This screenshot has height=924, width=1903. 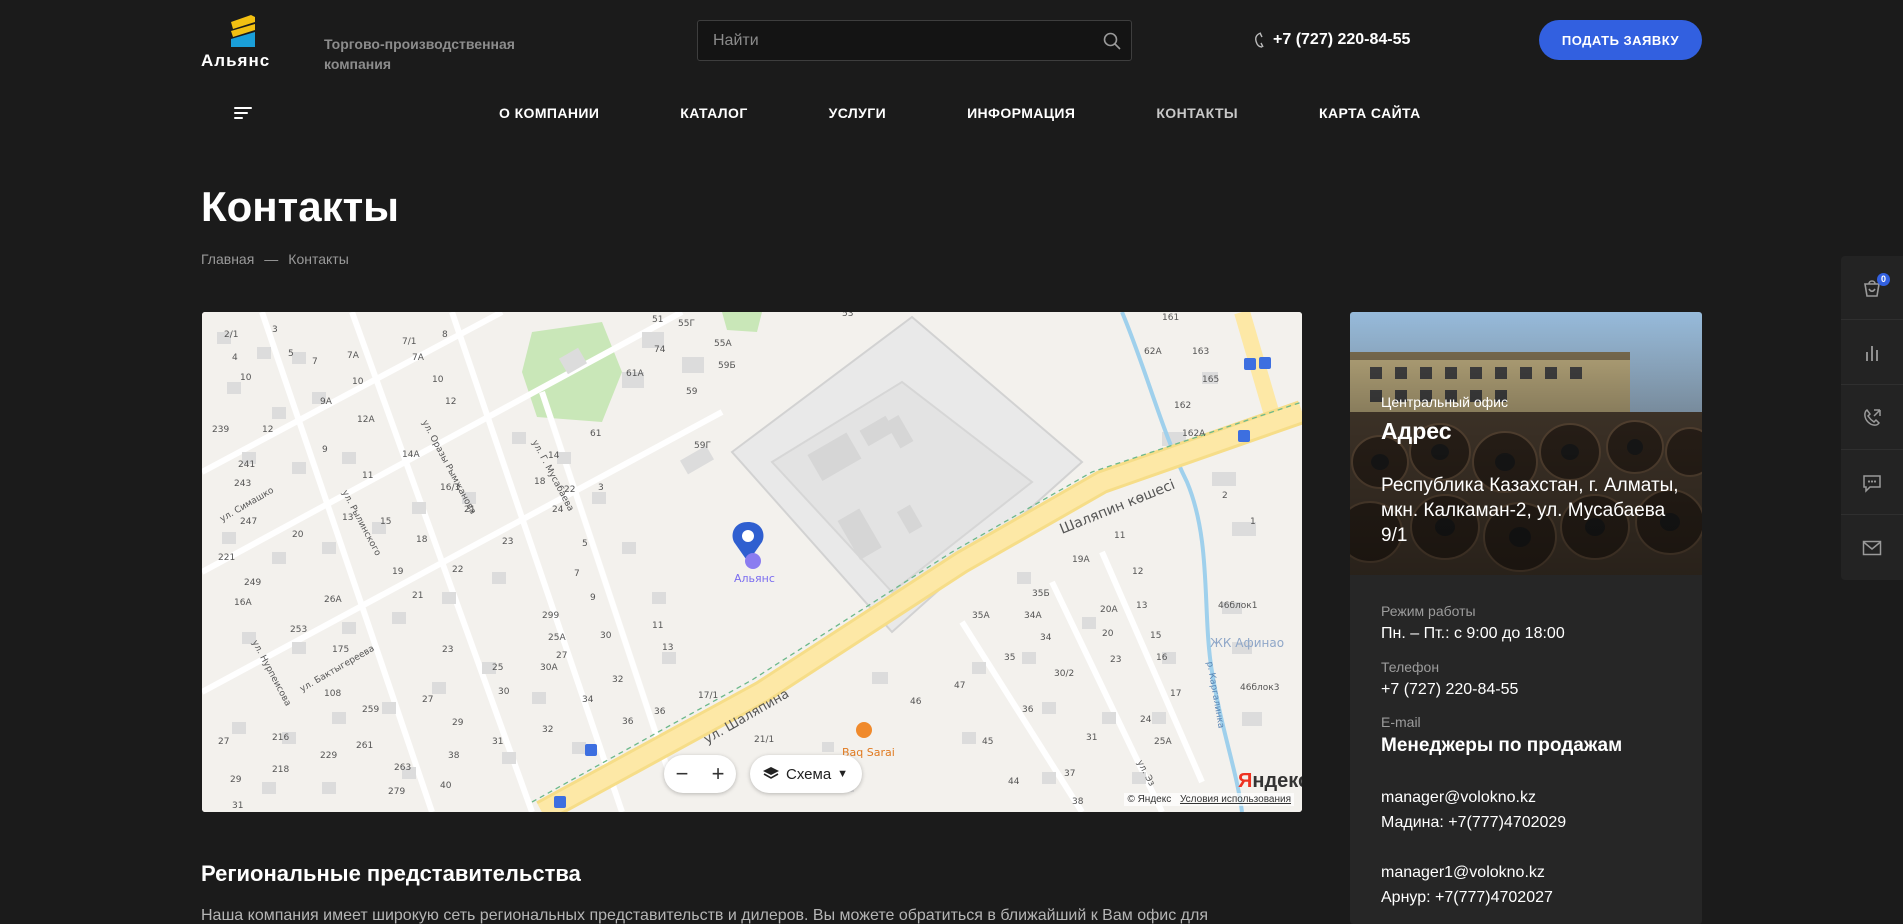 I want to click on side-compare-button, so click(x=1872, y=353).